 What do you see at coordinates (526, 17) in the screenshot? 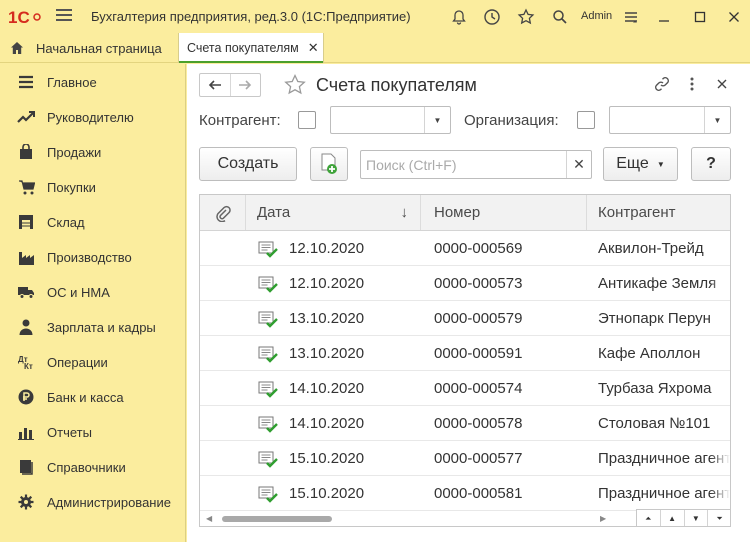
I see `favorites-star-icon` at bounding box center [526, 17].